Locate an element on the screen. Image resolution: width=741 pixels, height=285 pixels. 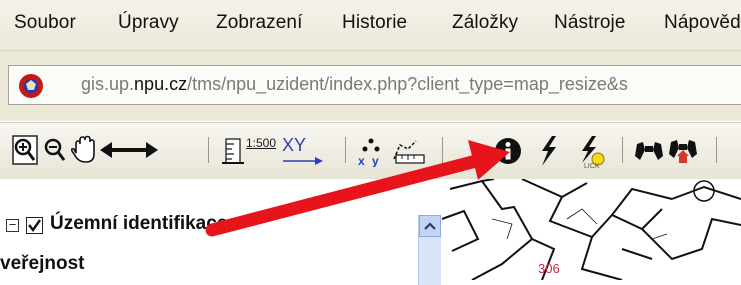
pan-hand-icon is located at coordinates (84, 150).